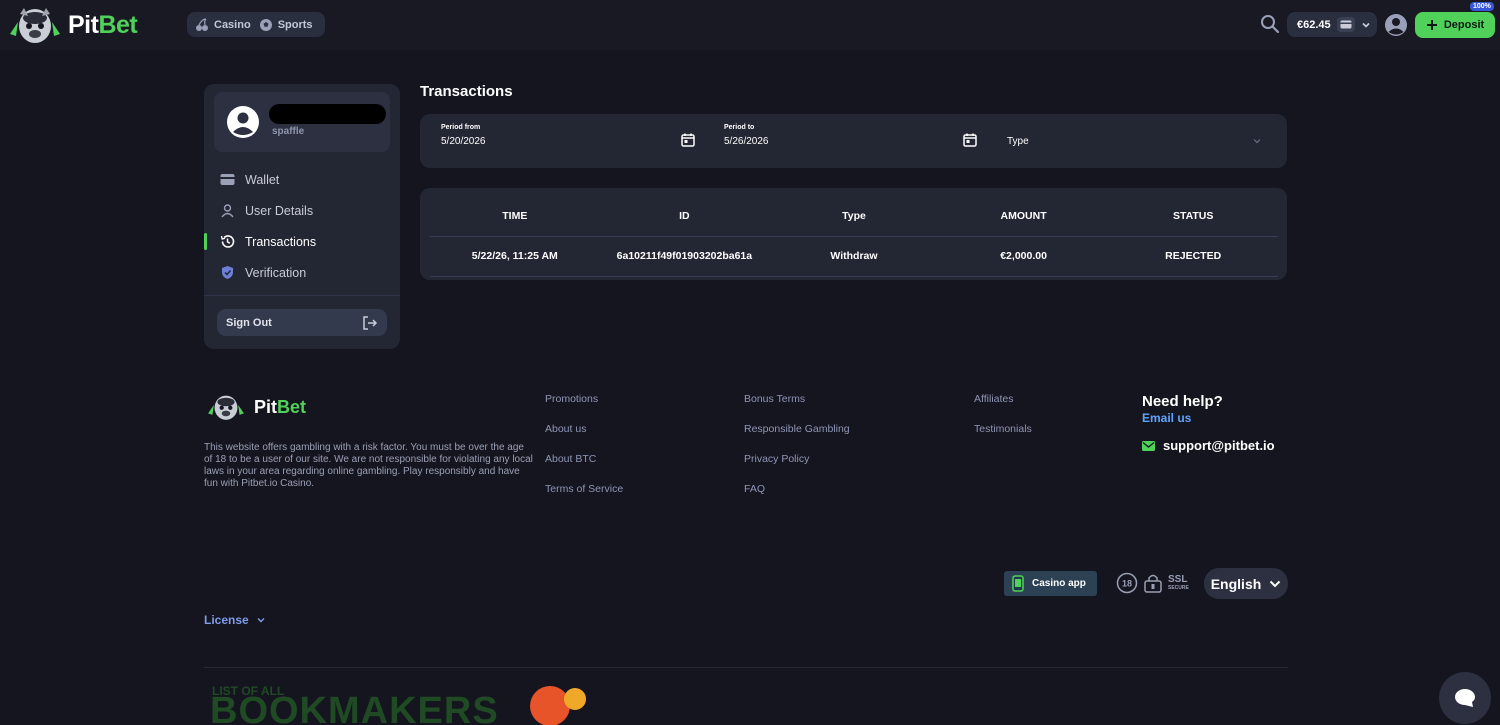 Image resolution: width=1500 pixels, height=725 pixels. What do you see at coordinates (776, 459) in the screenshot?
I see `footer-link-privacy: Privacy Policy` at bounding box center [776, 459].